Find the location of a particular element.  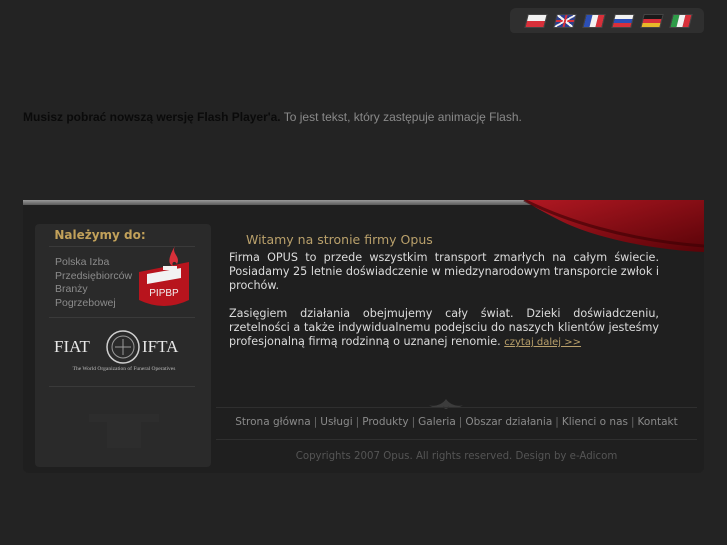

fiat-logo-left: FIAT is located at coordinates (72, 346).